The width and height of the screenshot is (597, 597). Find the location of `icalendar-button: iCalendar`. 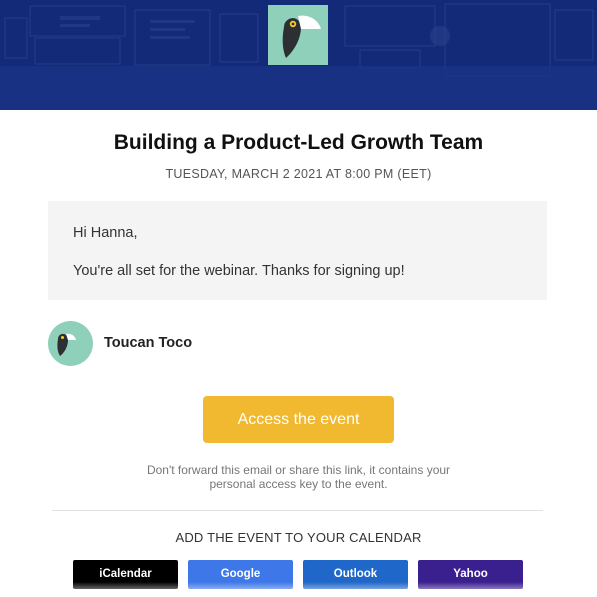

icalendar-button: iCalendar is located at coordinates (125, 574).